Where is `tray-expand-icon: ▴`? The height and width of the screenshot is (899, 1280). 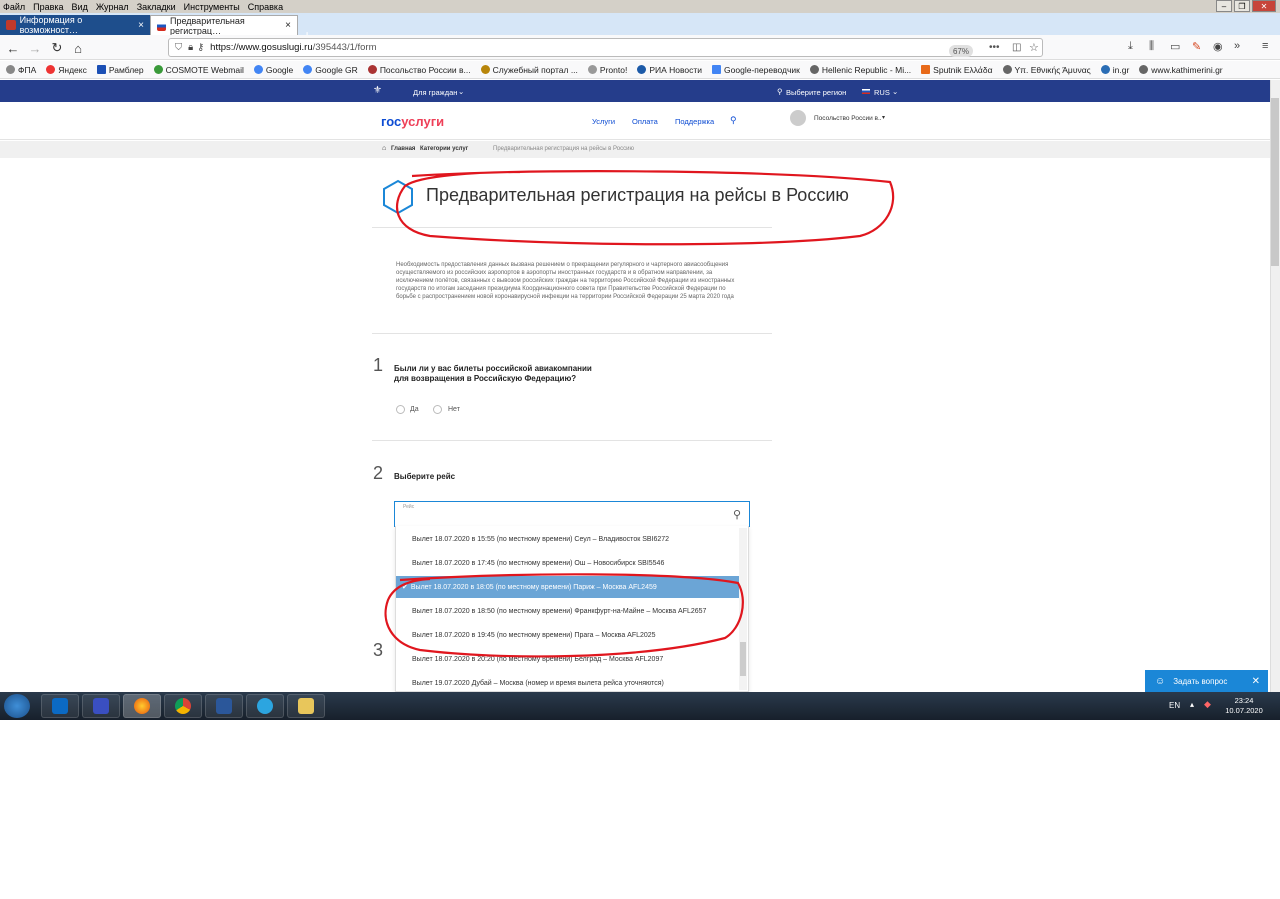 tray-expand-icon: ▴ is located at coordinates (1192, 704).